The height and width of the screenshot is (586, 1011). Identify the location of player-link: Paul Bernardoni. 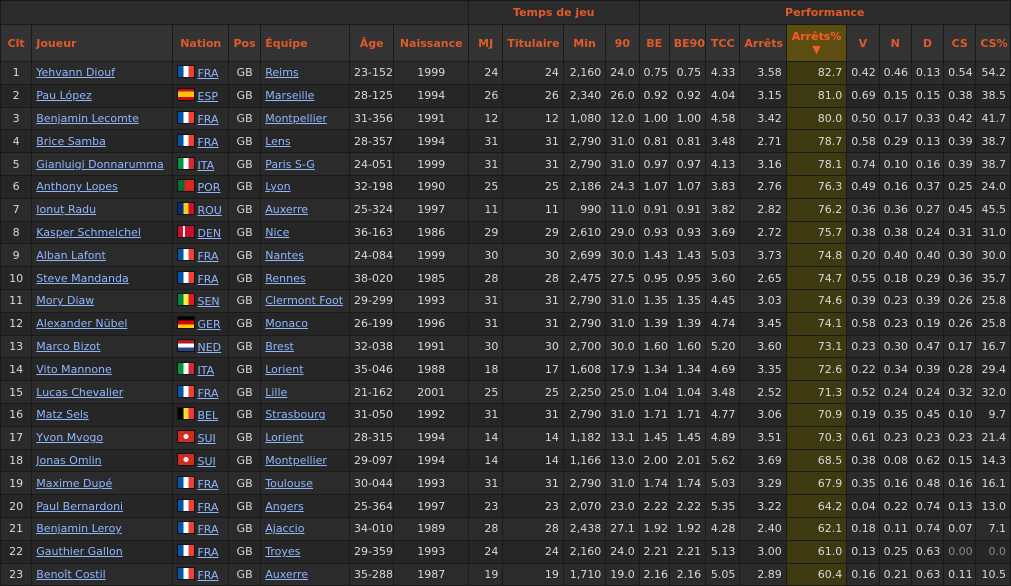
(79, 506).